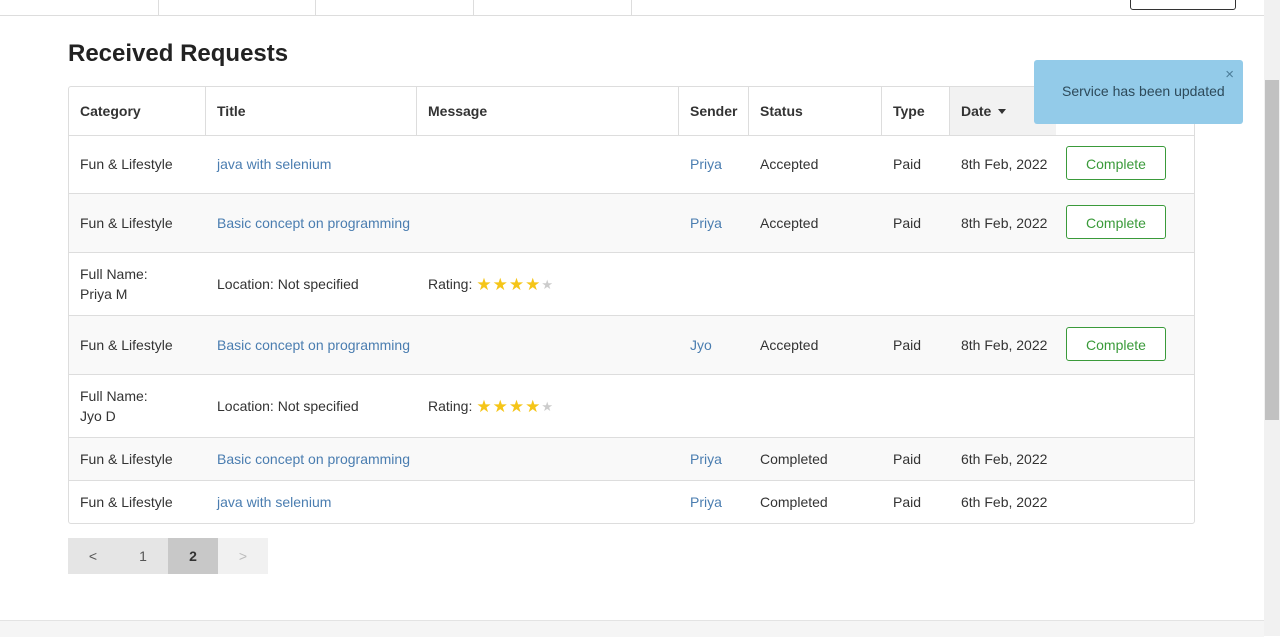 The height and width of the screenshot is (637, 1280). What do you see at coordinates (93, 556) in the screenshot?
I see `pagination-prev-button: <` at bounding box center [93, 556].